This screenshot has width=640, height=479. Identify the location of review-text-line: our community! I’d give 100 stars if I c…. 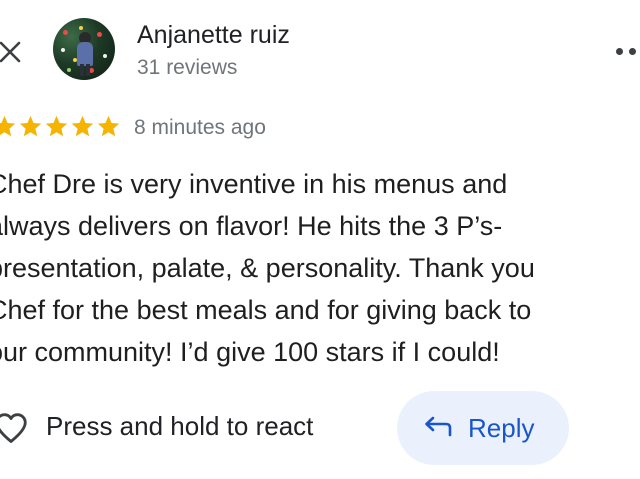
(250, 352).